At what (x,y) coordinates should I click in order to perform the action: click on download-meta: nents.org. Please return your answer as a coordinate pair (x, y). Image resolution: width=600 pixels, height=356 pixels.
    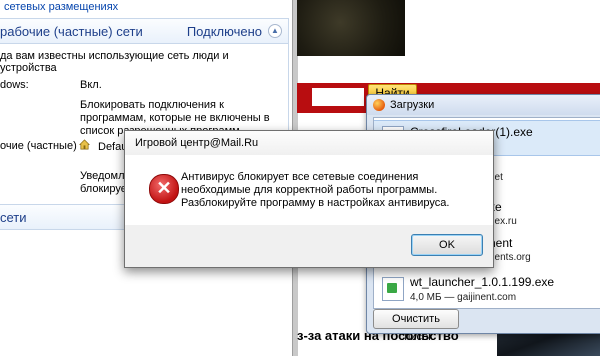
    Looking at the image, I should click on (510, 257).